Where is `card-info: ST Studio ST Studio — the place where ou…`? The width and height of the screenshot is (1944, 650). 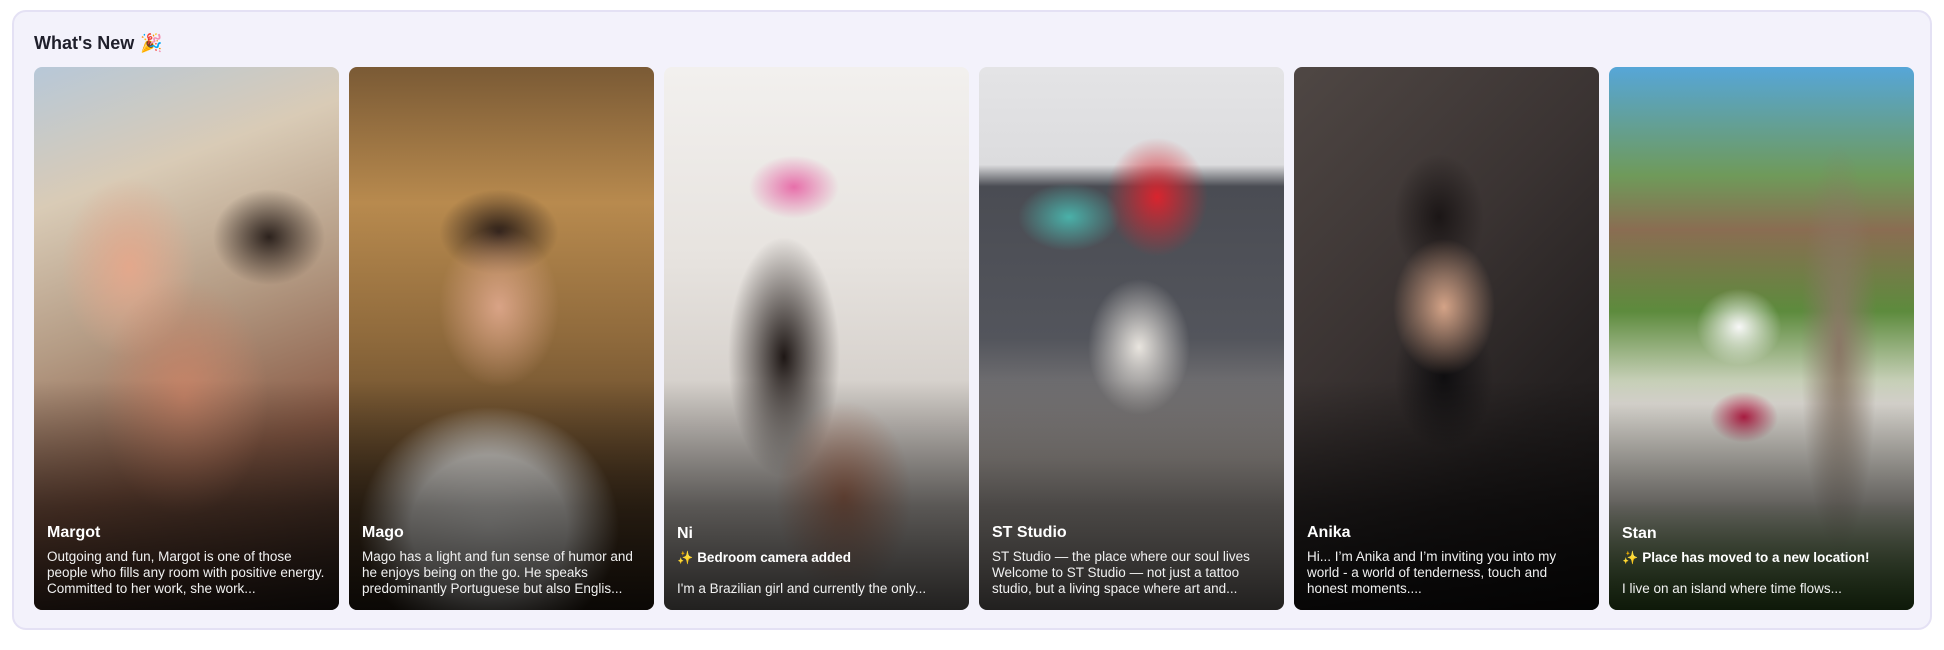
card-info: ST Studio ST Studio — the place where ou… is located at coordinates (1132, 560).